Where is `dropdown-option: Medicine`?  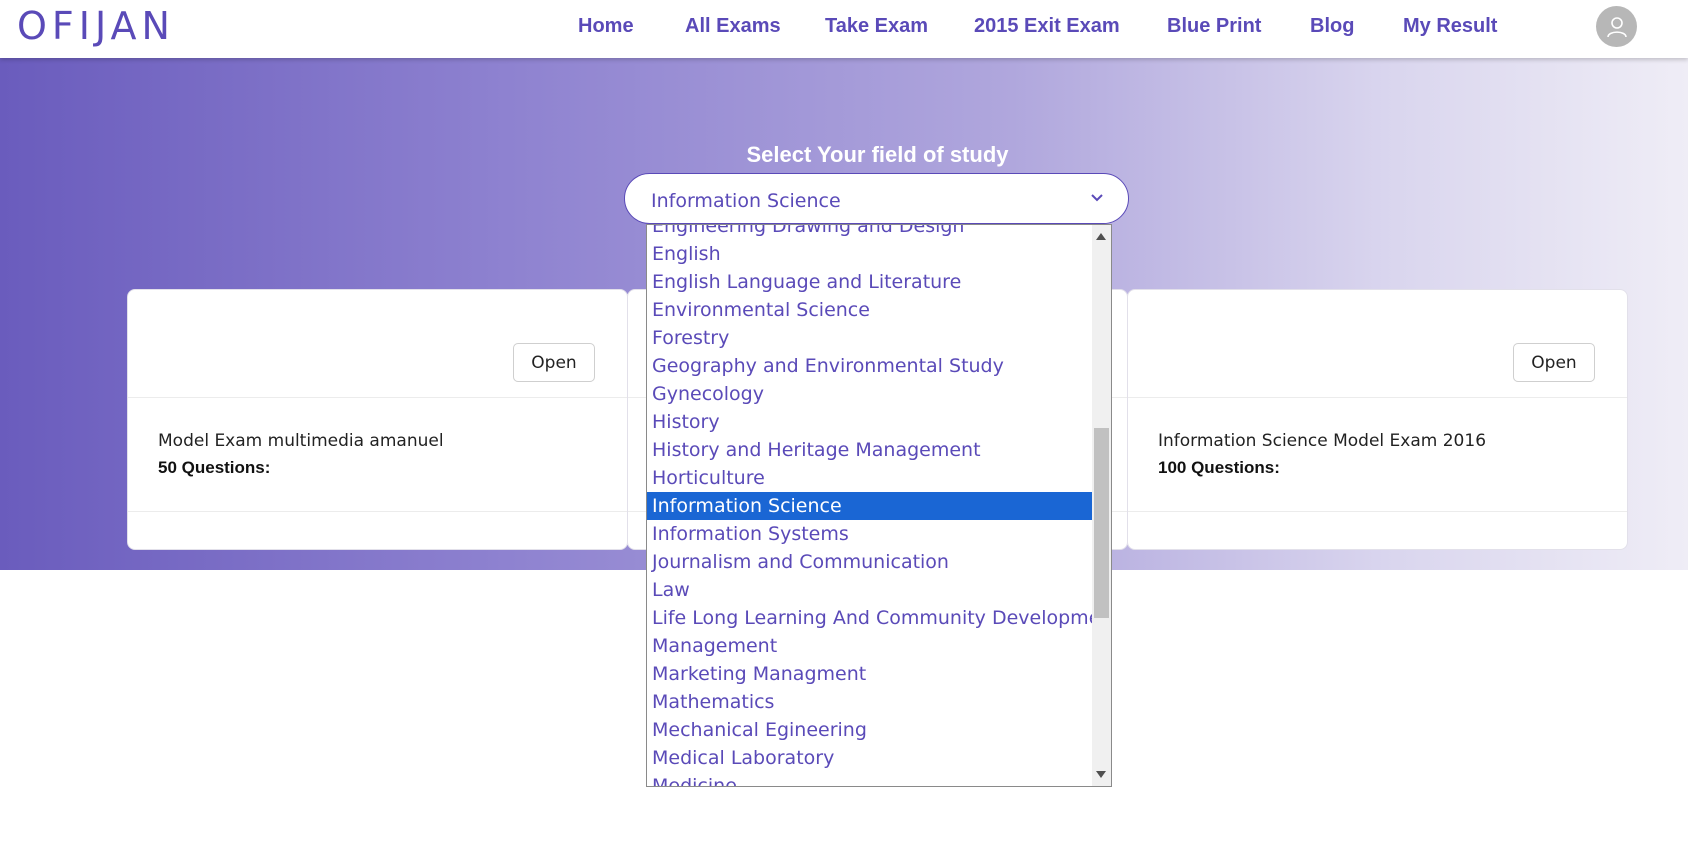 dropdown-option: Medicine is located at coordinates (869, 779).